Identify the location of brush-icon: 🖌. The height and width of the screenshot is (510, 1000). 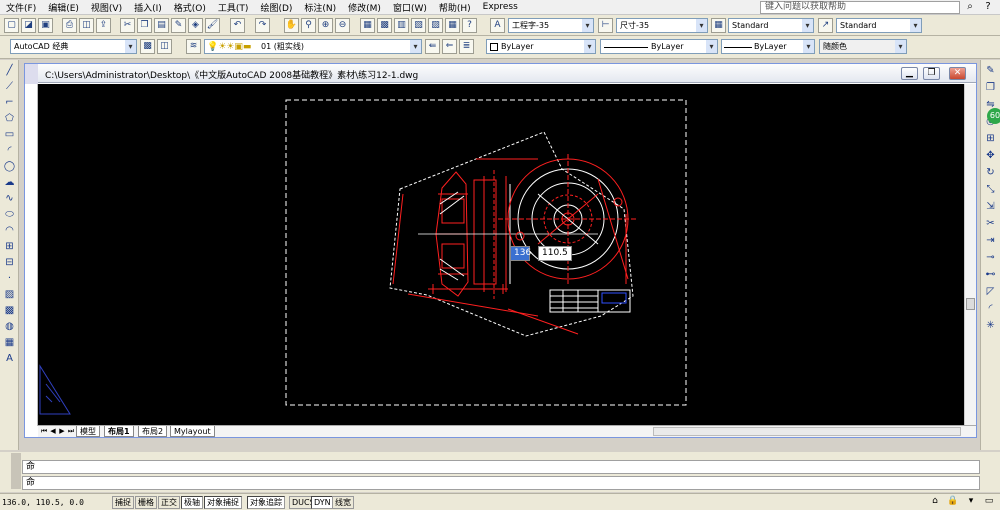
(212, 25).